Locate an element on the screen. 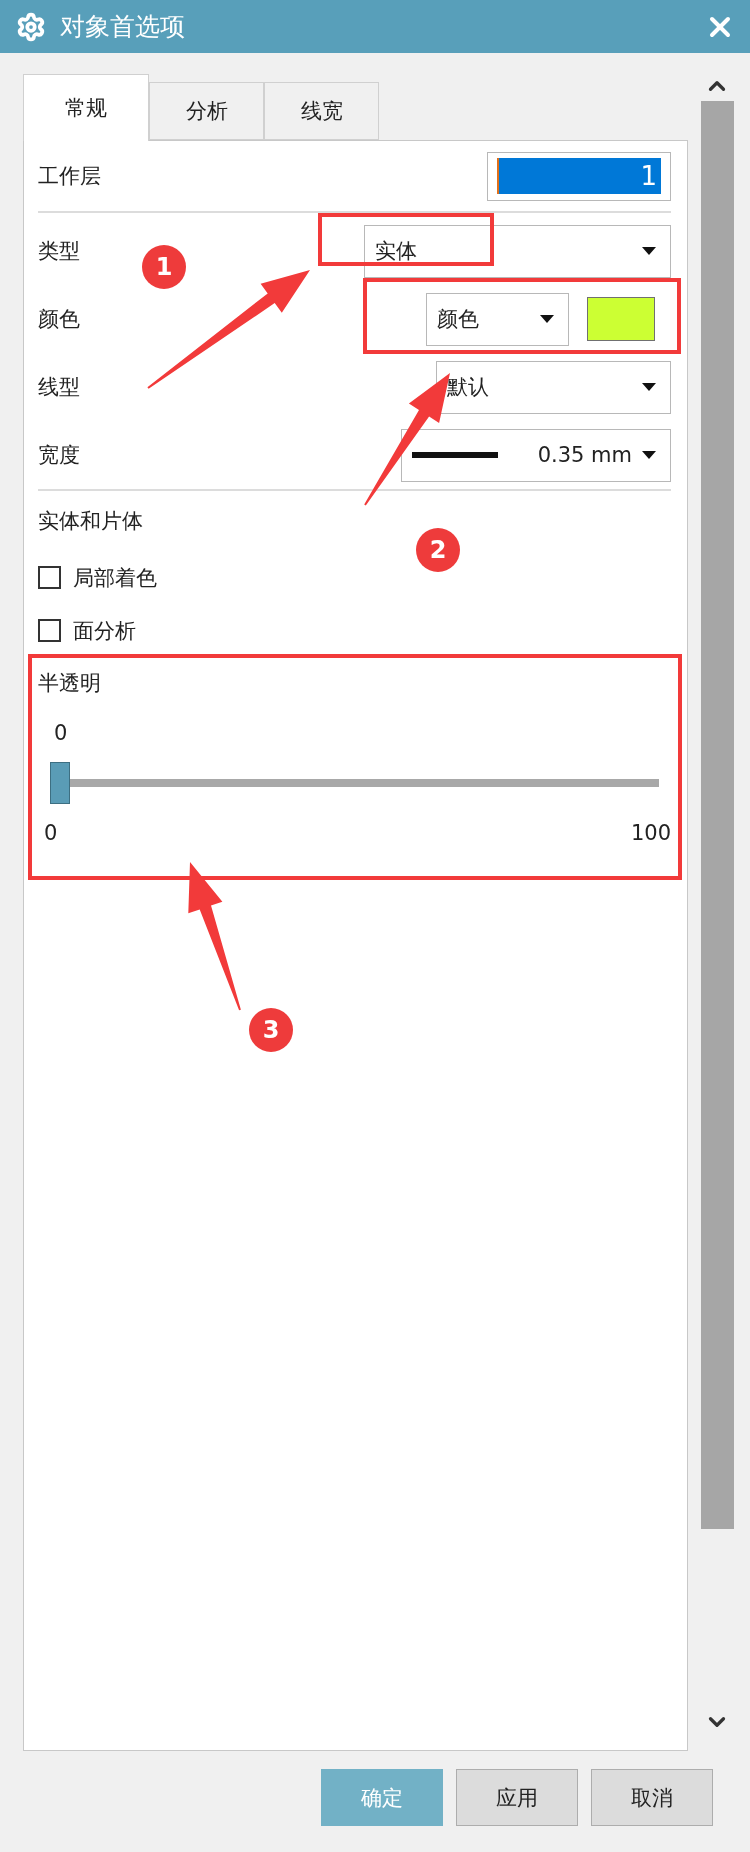  window-title: 对象首选项 is located at coordinates (123, 27).